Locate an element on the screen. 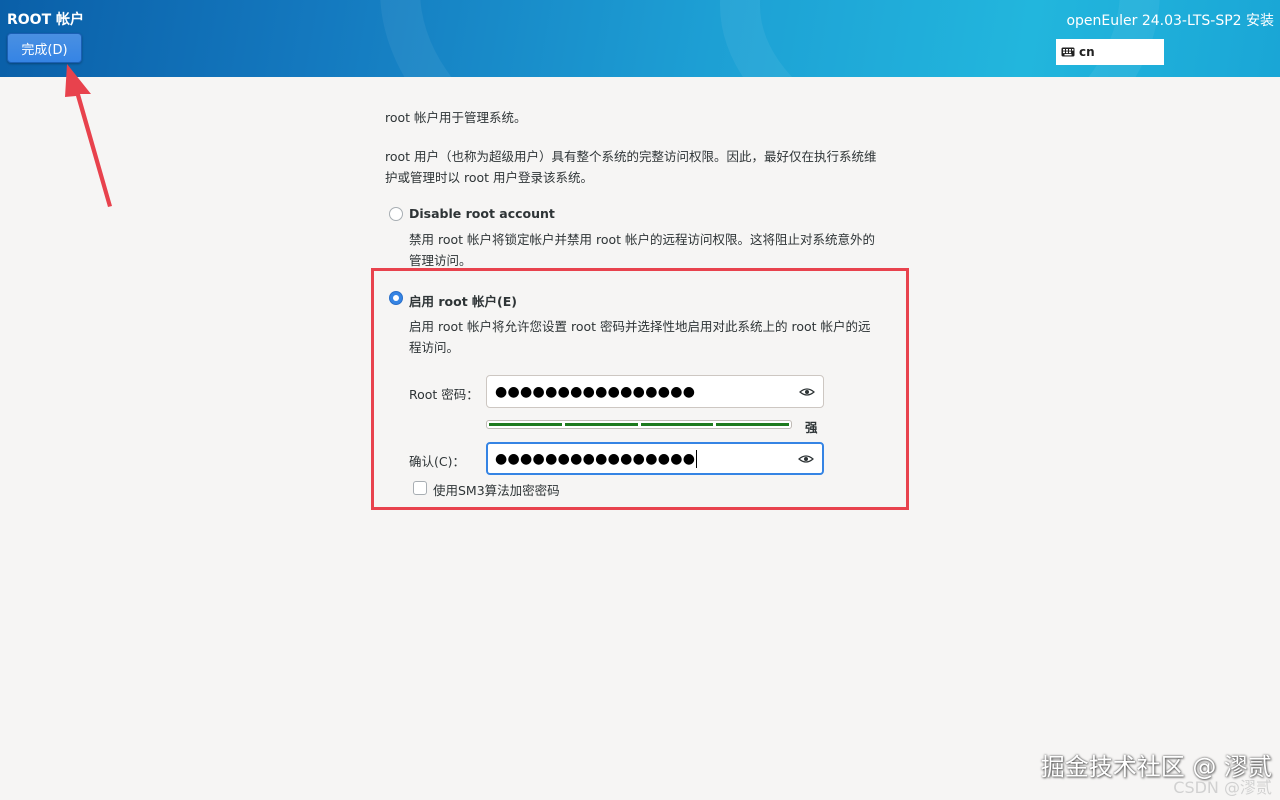 Image resolution: width=1280 pixels, height=800 pixels. product-title: openEuler 24.03-LTS-SP2 安装 is located at coordinates (1170, 21).